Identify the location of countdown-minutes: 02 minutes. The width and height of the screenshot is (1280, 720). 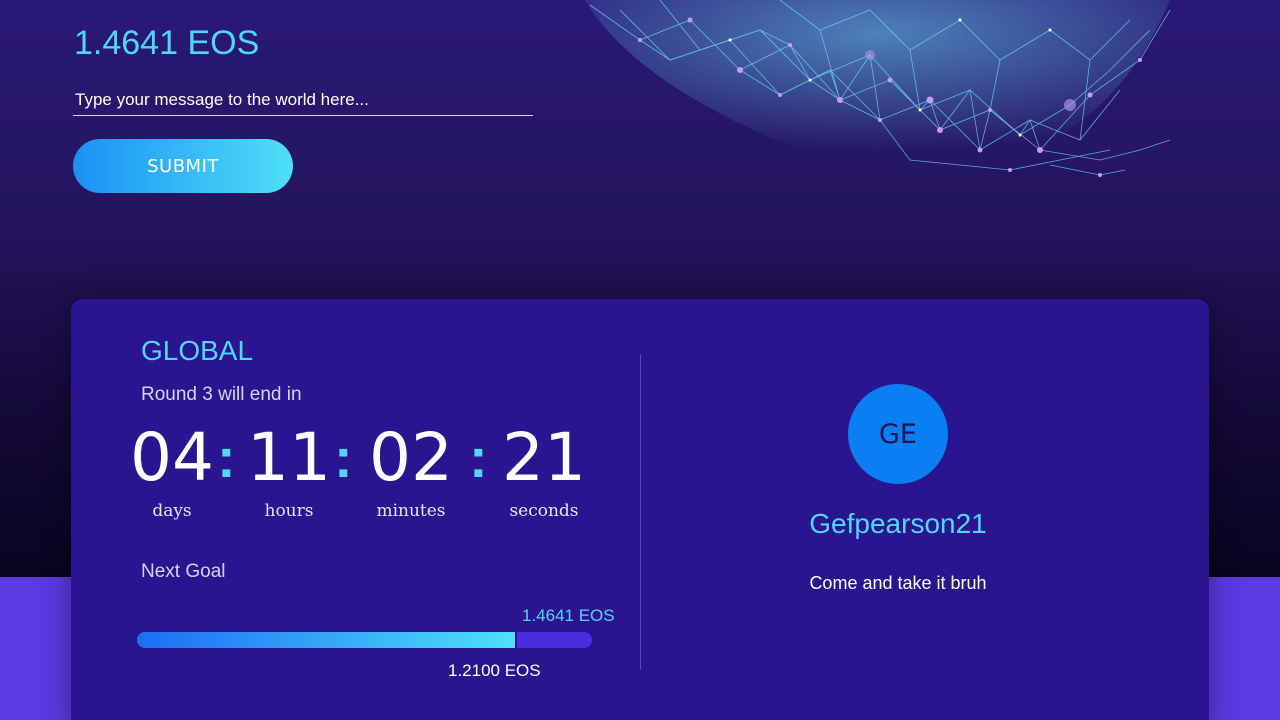
(411, 470).